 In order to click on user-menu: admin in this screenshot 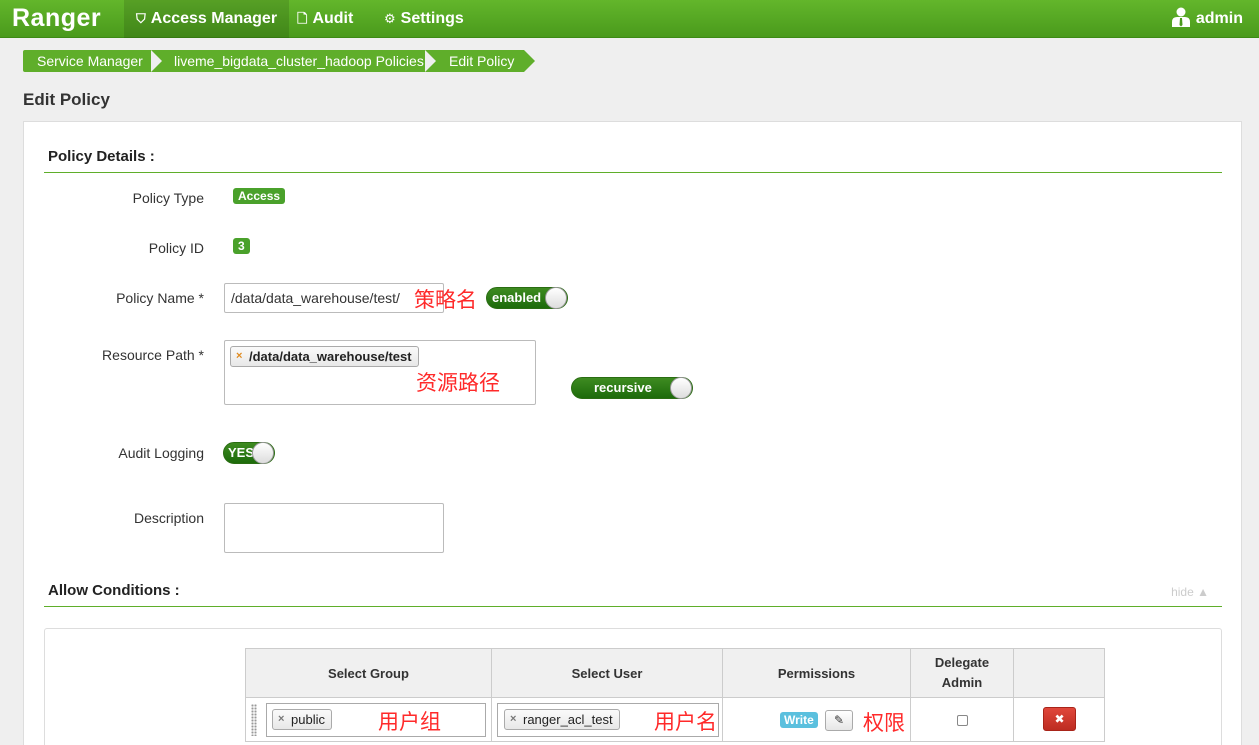, I will do `click(1207, 19)`.